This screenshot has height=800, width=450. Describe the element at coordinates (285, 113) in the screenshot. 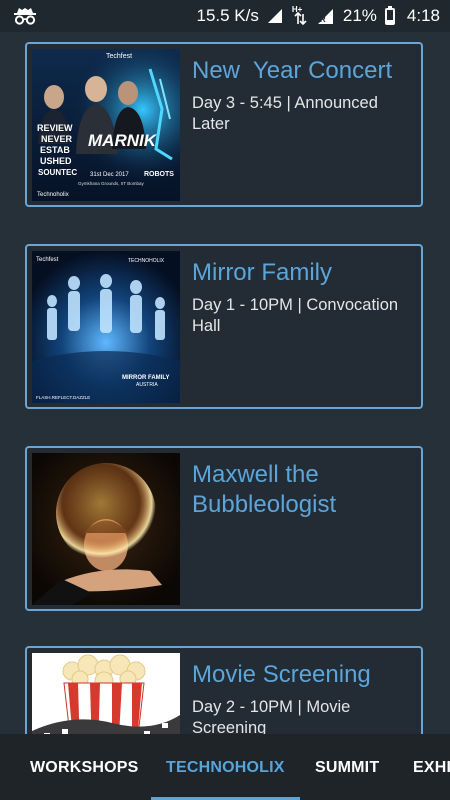

I see `event-subtitle: Day 3 - 5:45 | Announced Later` at that location.